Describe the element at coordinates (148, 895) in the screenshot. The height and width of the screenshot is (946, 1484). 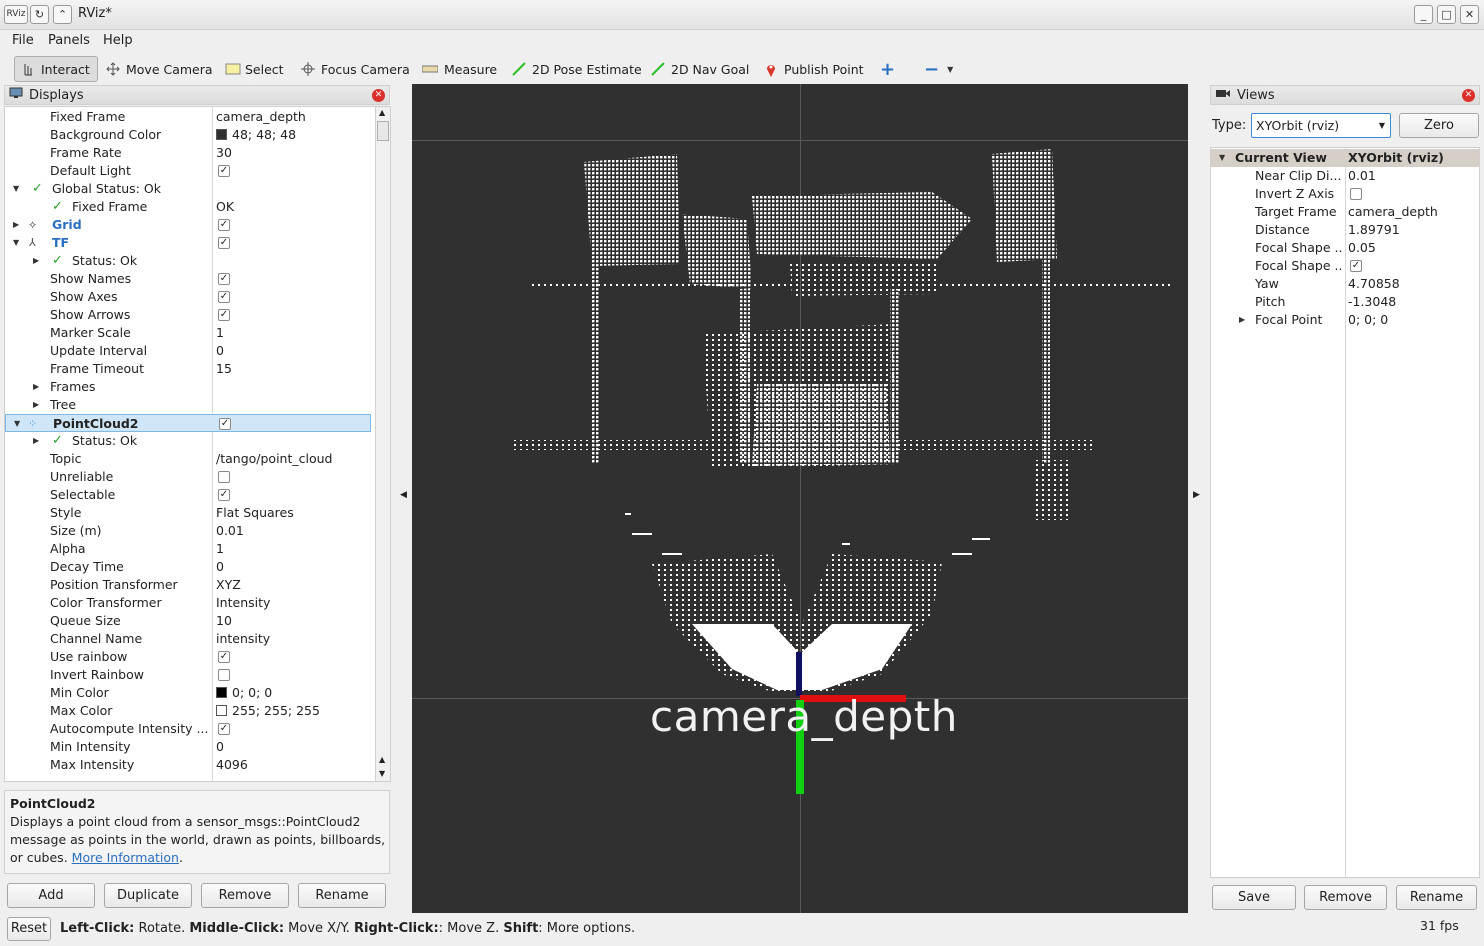
I see `duplicate-display-button: Duplicate` at that location.